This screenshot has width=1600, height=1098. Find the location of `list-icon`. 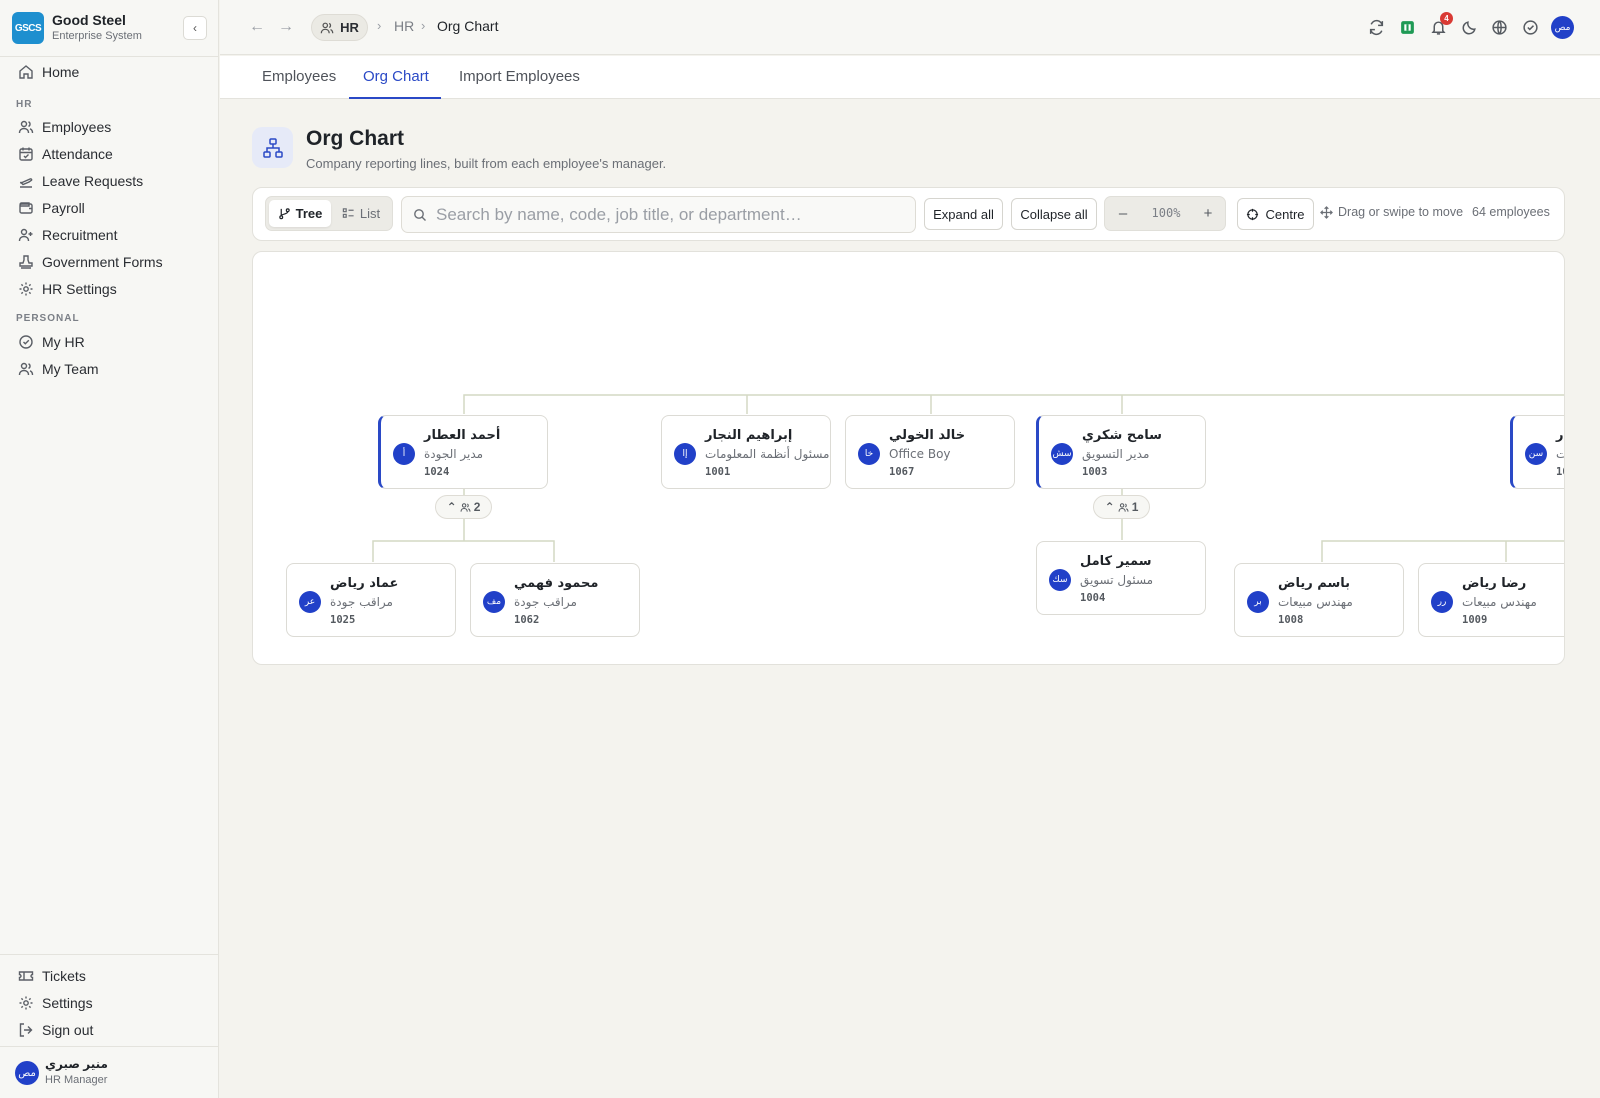

list-icon is located at coordinates (348, 213).